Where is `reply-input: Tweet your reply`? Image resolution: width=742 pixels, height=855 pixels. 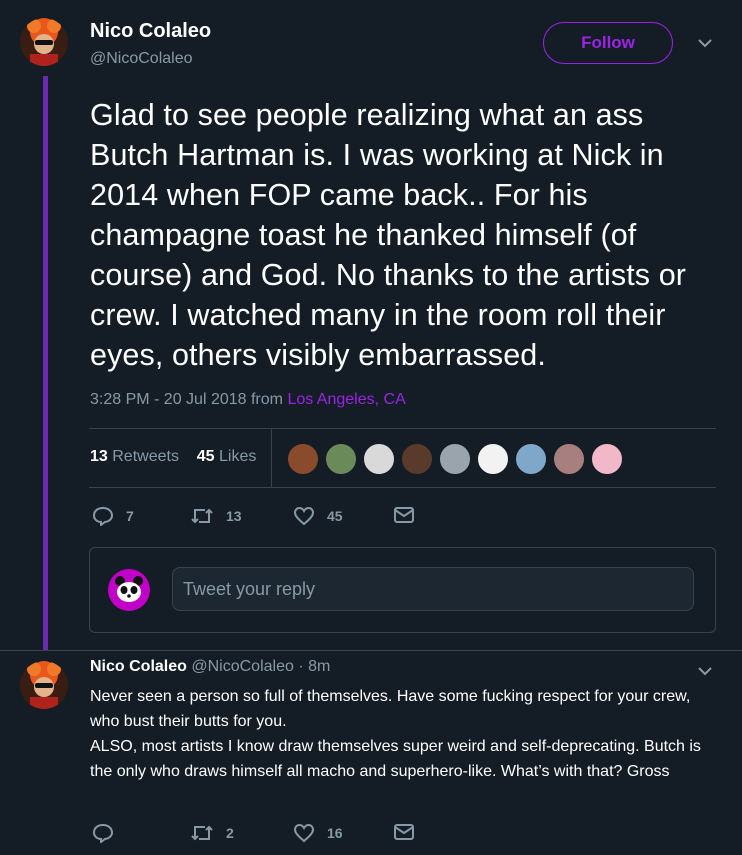 reply-input: Tweet your reply is located at coordinates (433, 589).